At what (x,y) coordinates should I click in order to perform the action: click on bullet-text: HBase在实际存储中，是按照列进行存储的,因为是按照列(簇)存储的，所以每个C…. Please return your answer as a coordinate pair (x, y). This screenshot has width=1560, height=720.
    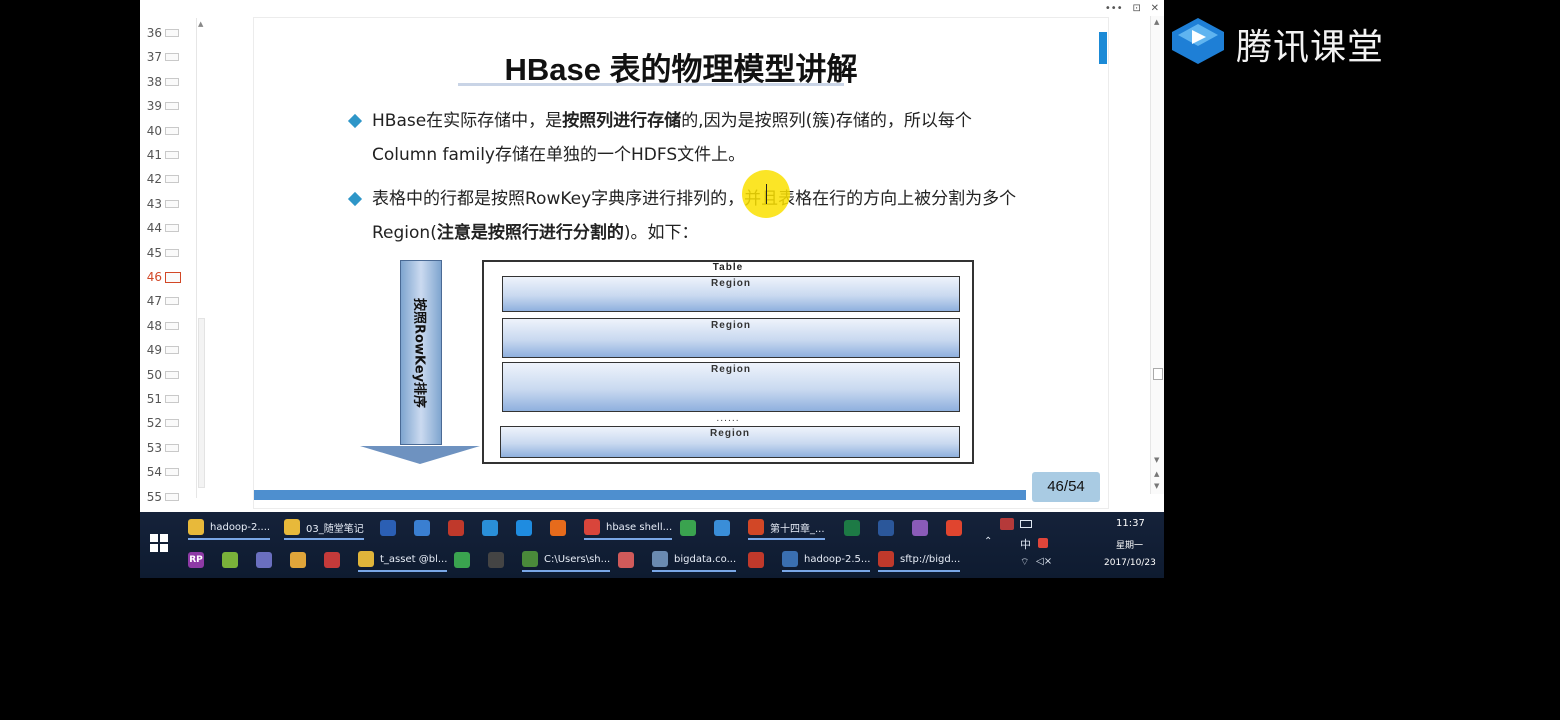
    Looking at the image, I should click on (697, 138).